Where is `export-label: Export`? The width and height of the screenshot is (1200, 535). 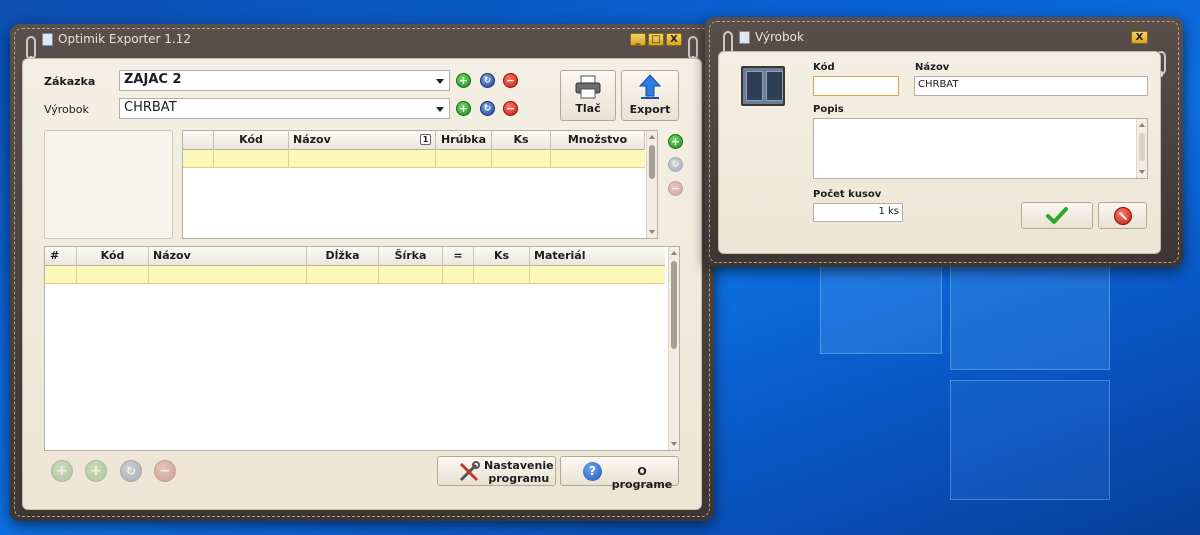 export-label: Export is located at coordinates (650, 109).